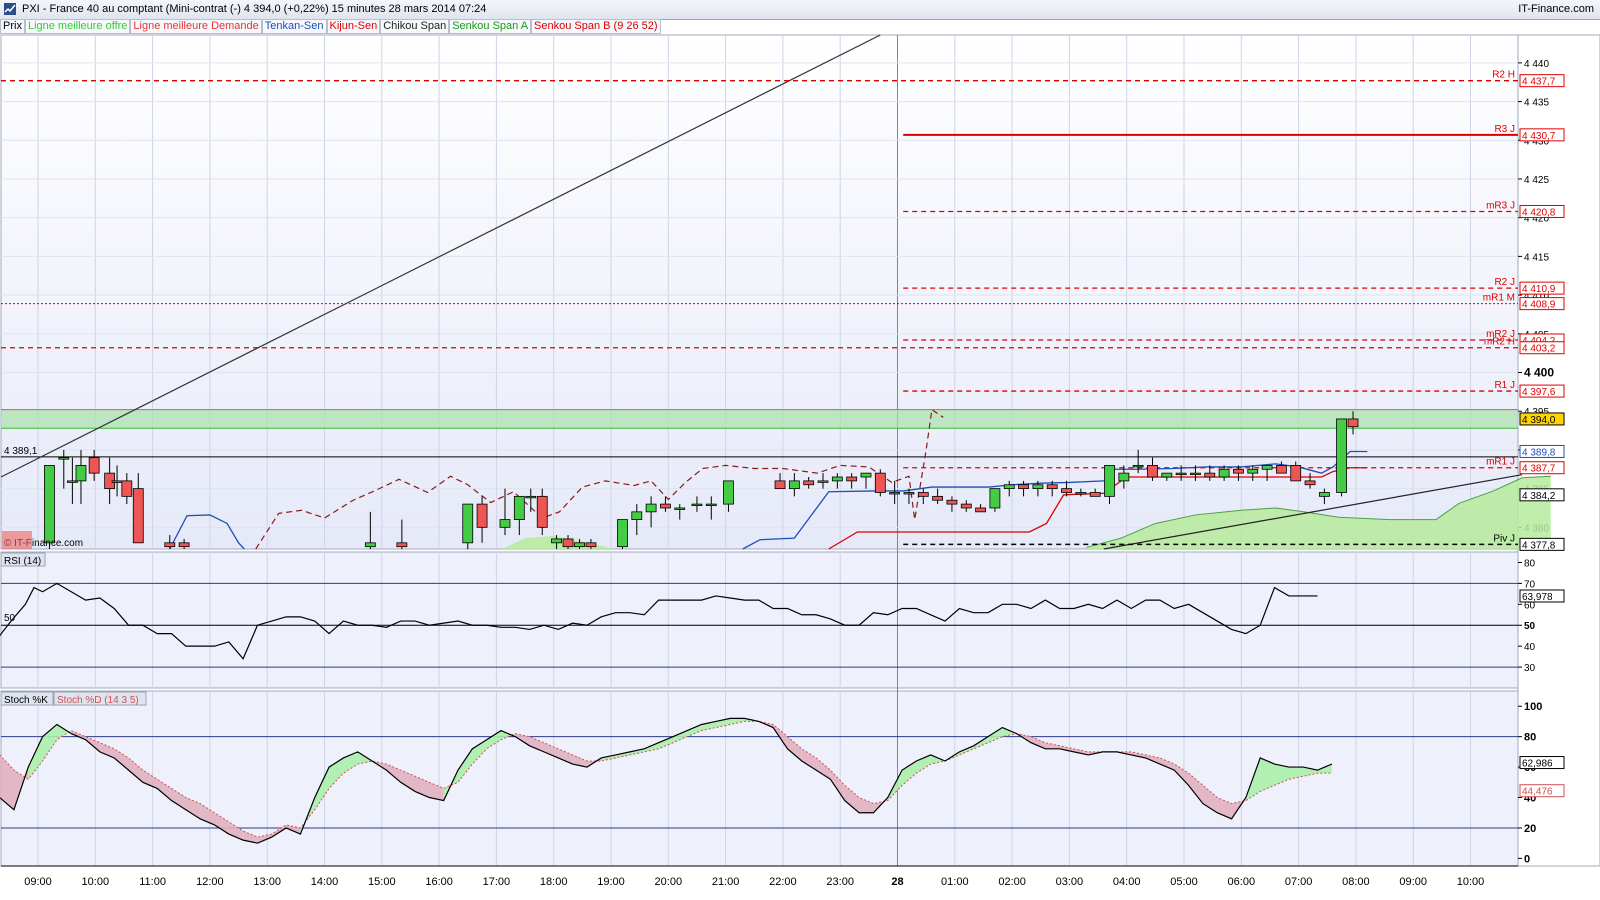 Image resolution: width=1600 pixels, height=900 pixels. I want to click on rsi-last-value: 63,978, so click(1537, 597).